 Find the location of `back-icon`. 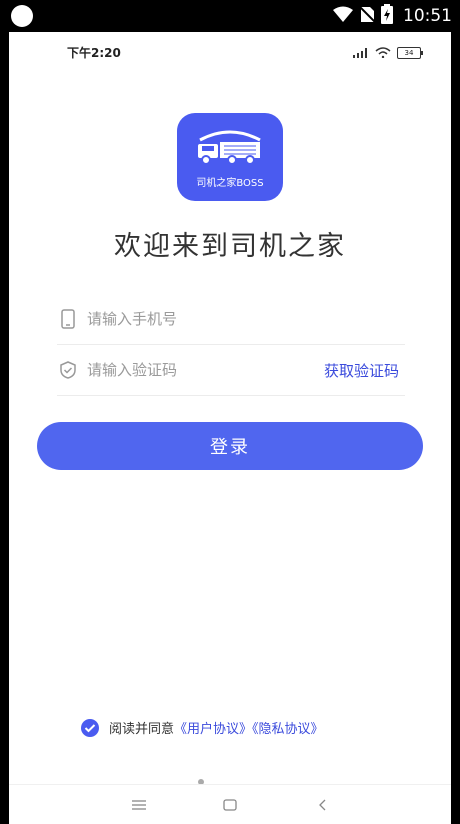

back-icon is located at coordinates (323, 805).